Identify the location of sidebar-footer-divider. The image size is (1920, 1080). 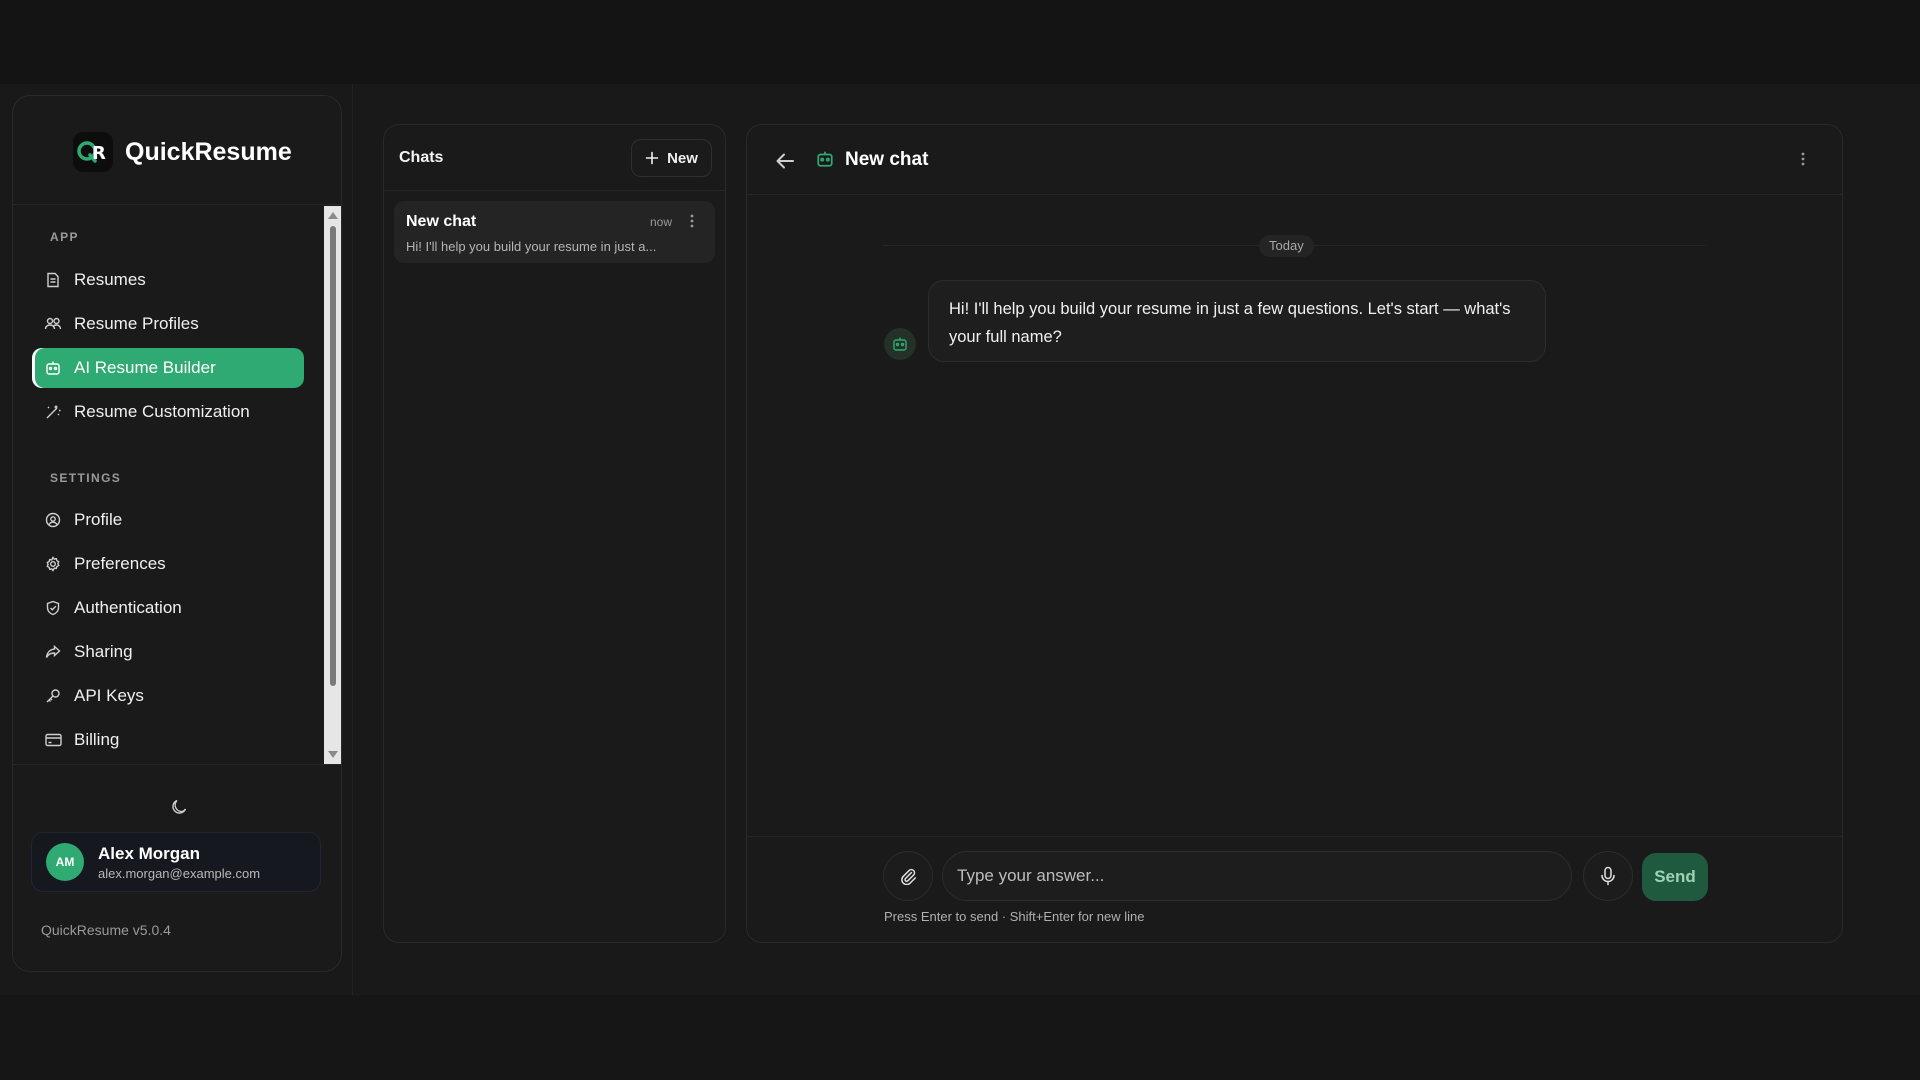
(177, 764).